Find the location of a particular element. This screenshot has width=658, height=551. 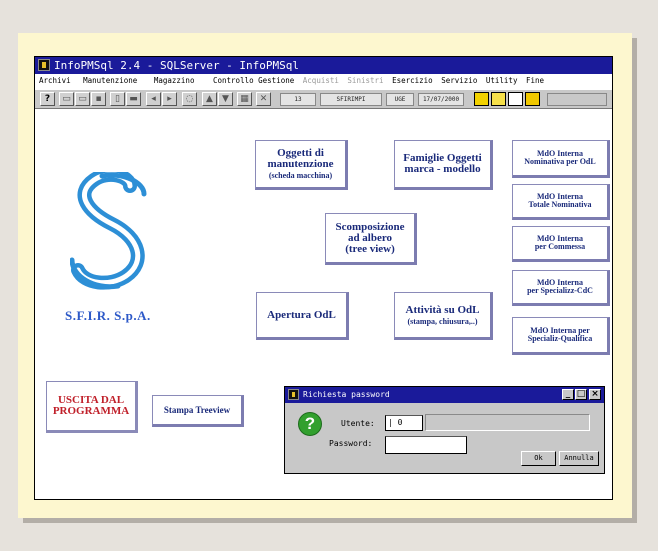

oggetti-sub: (scheda macchina) is located at coordinates (300, 175).